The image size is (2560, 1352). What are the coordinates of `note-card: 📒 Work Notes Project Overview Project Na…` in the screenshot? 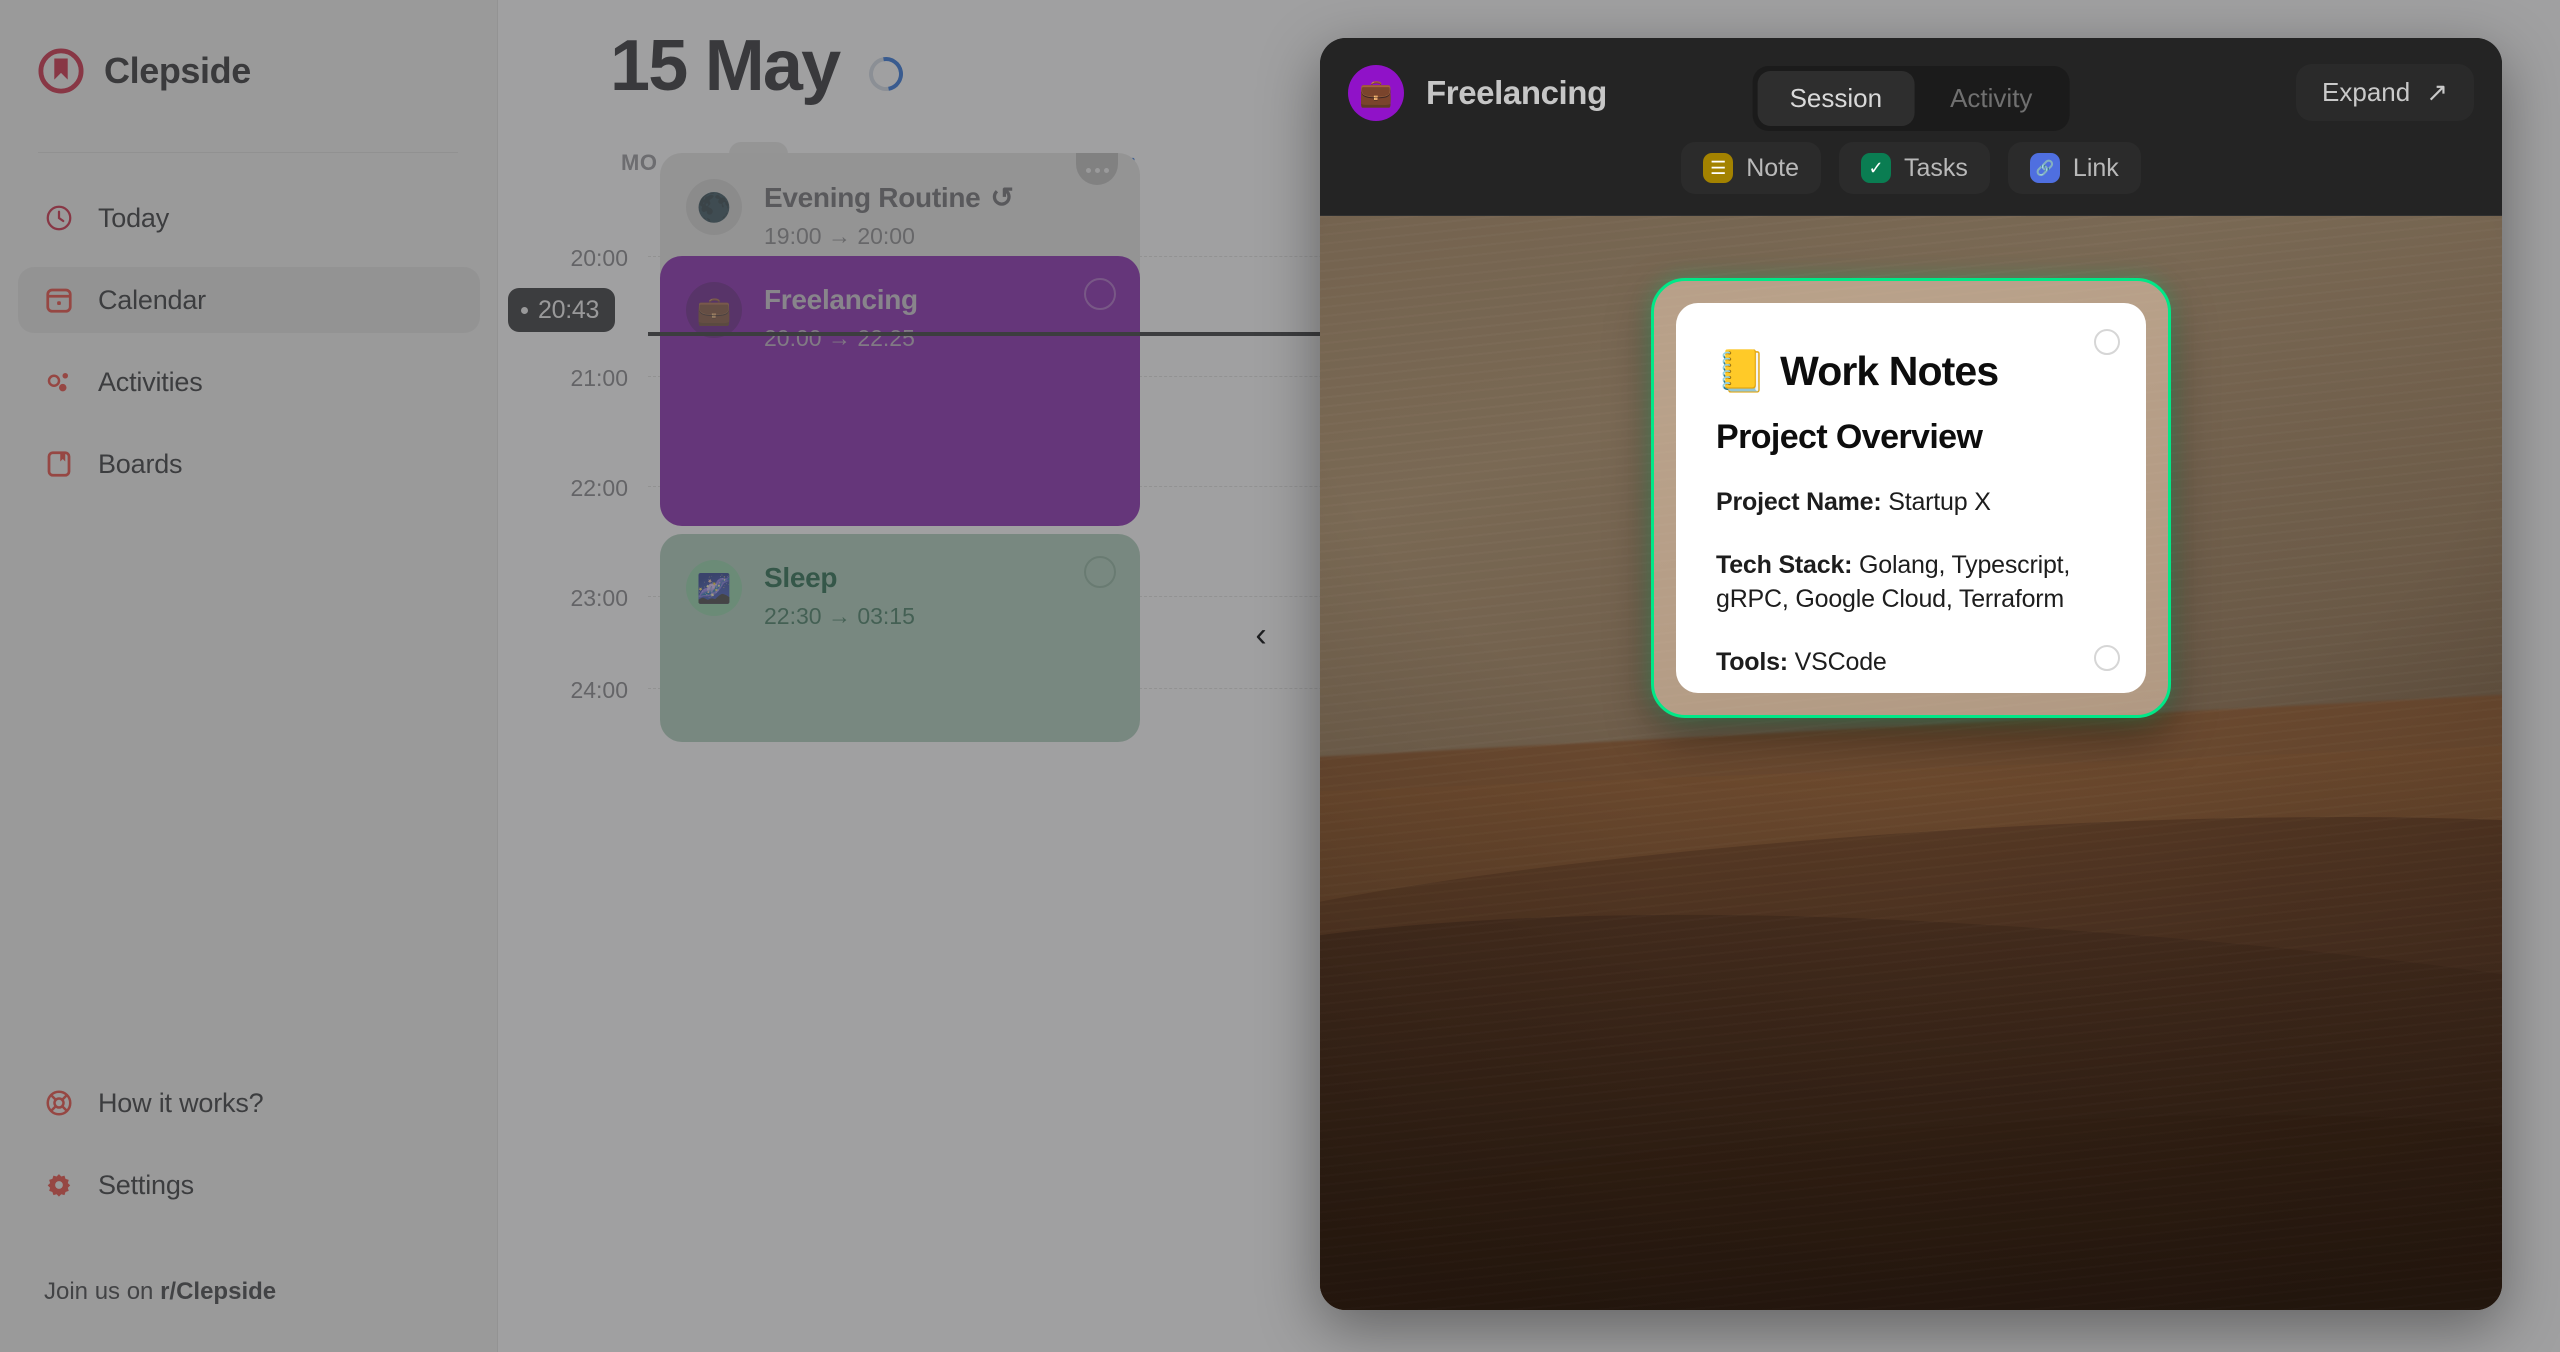 It's located at (1911, 498).